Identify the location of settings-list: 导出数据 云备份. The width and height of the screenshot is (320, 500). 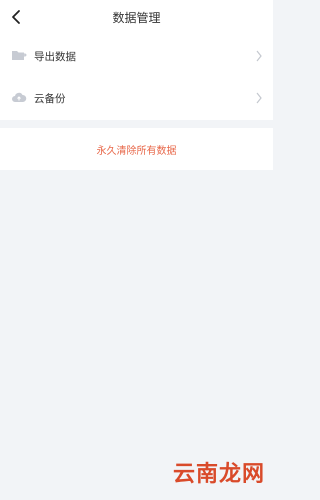
(136, 78).